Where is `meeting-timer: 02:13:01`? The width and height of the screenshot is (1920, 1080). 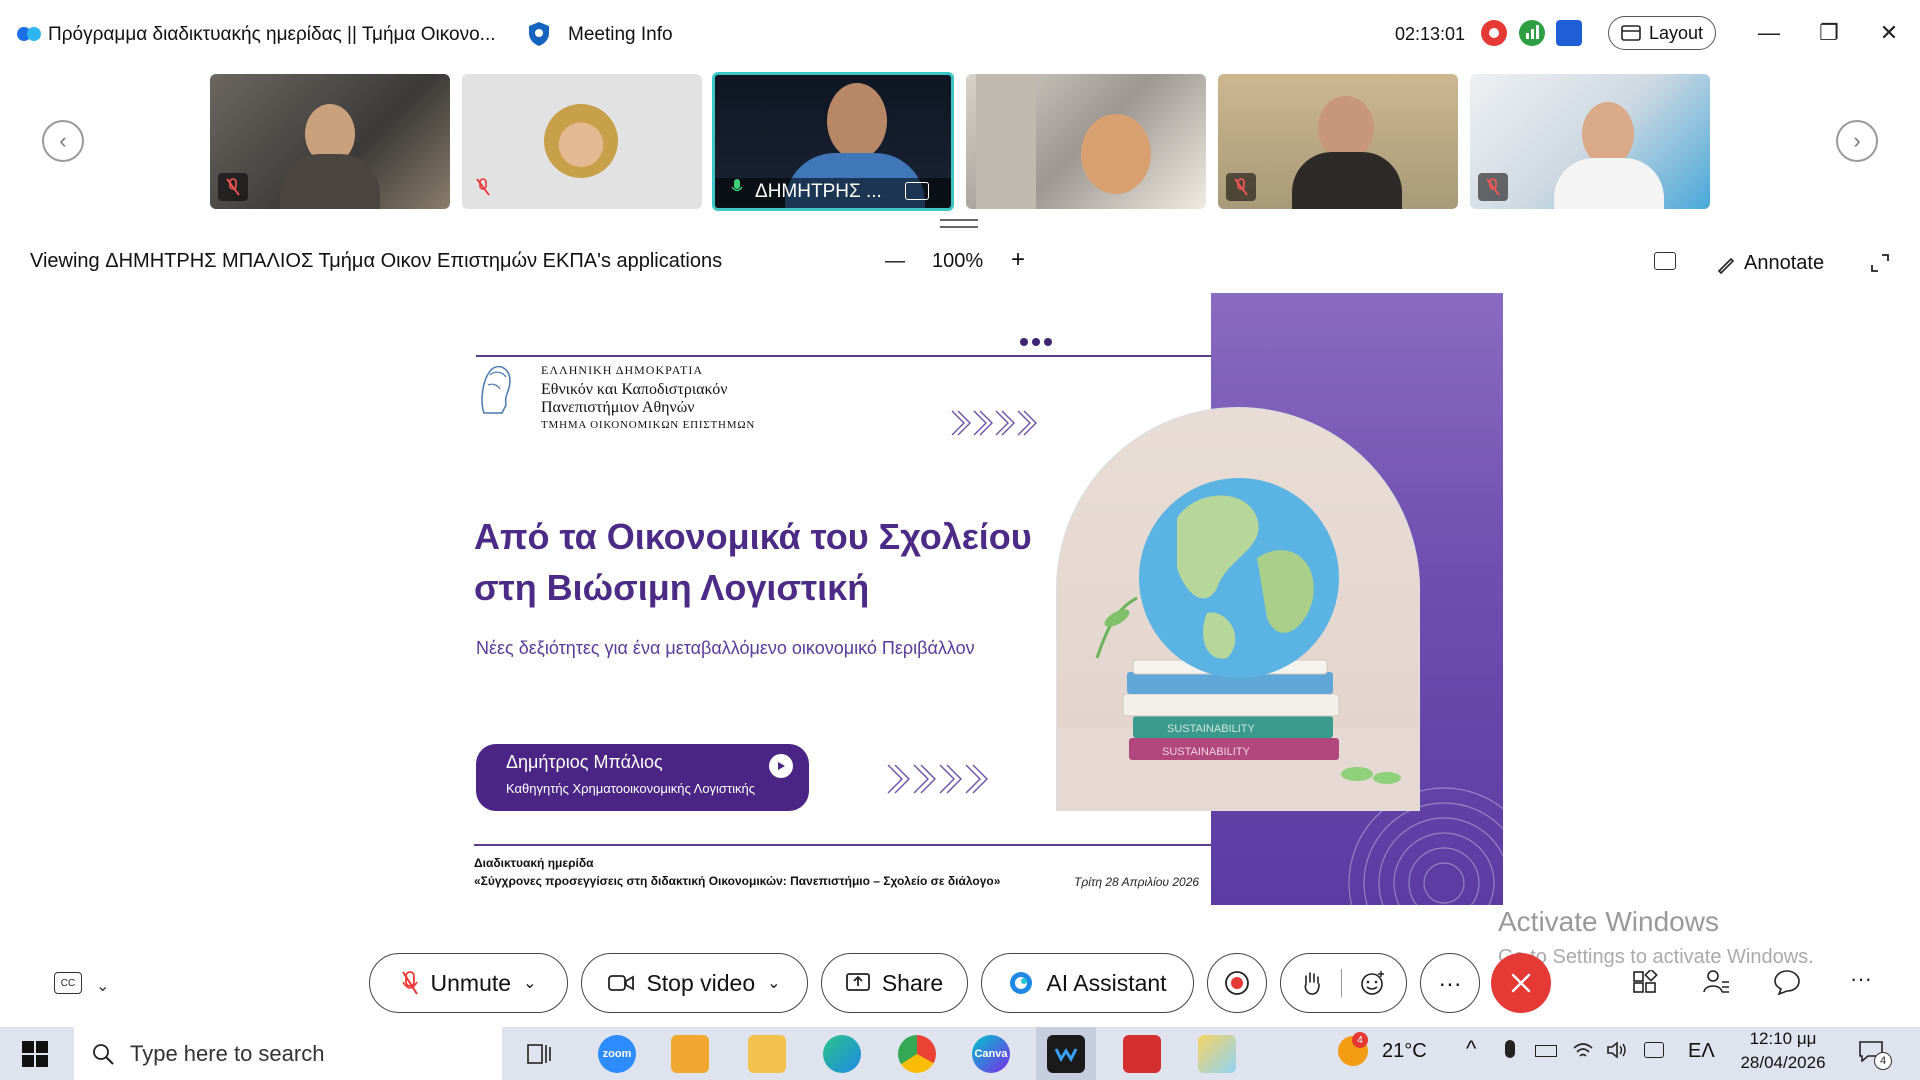 meeting-timer: 02:13:01 is located at coordinates (1430, 34).